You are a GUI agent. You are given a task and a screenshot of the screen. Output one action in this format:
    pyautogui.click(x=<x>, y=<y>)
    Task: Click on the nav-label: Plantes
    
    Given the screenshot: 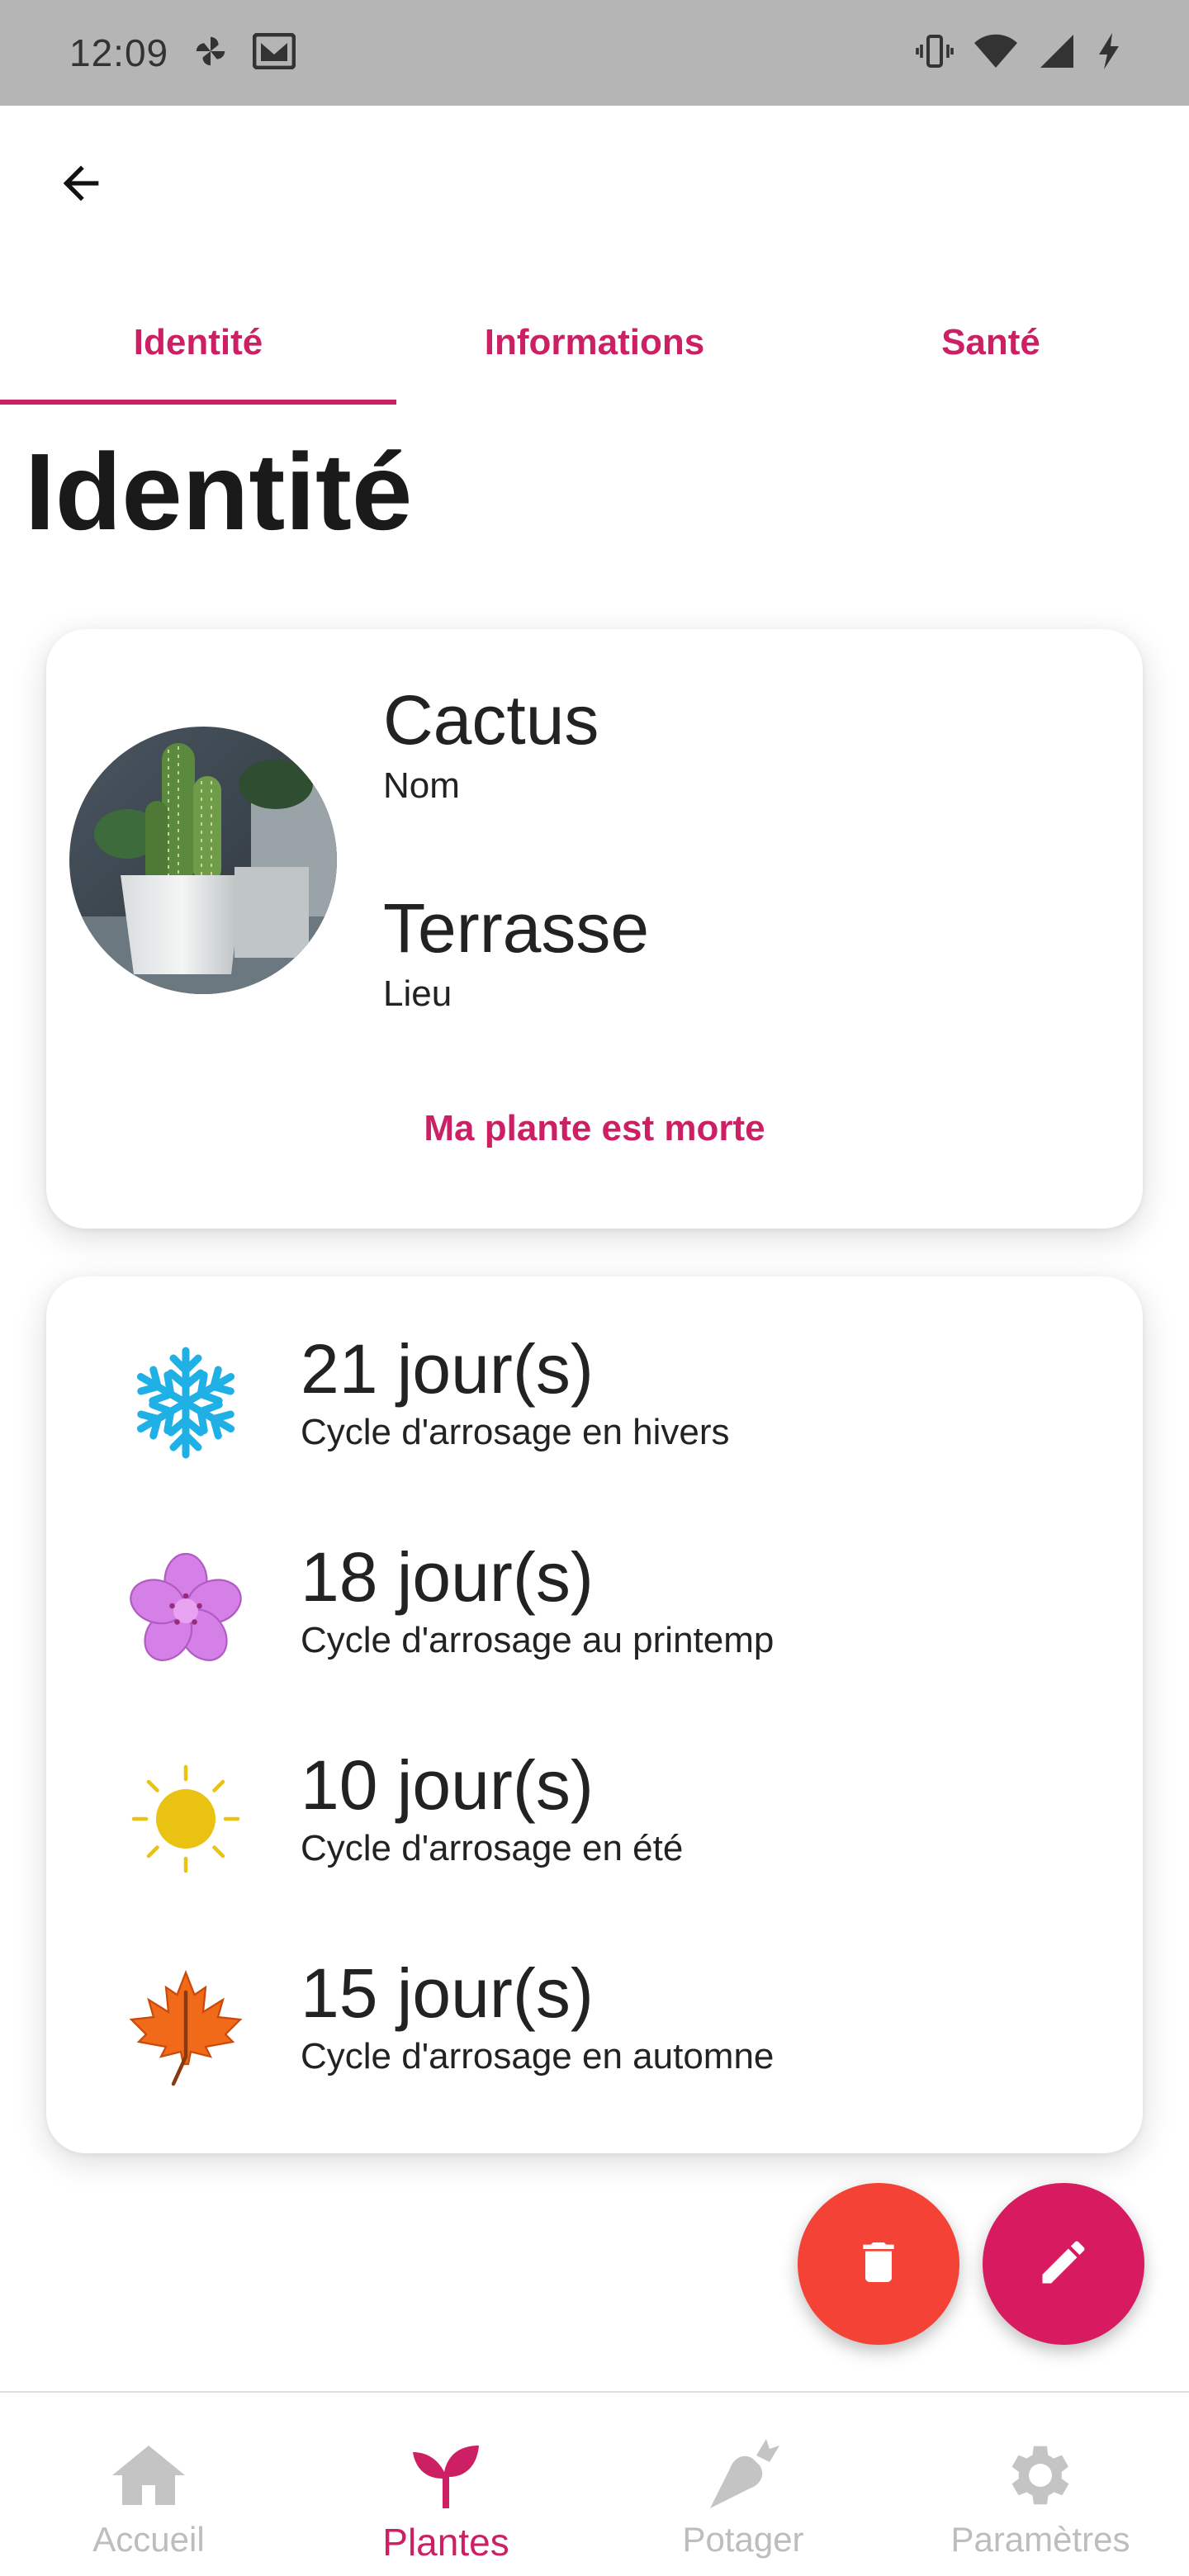 What is the action you would take?
    pyautogui.click(x=445, y=2542)
    